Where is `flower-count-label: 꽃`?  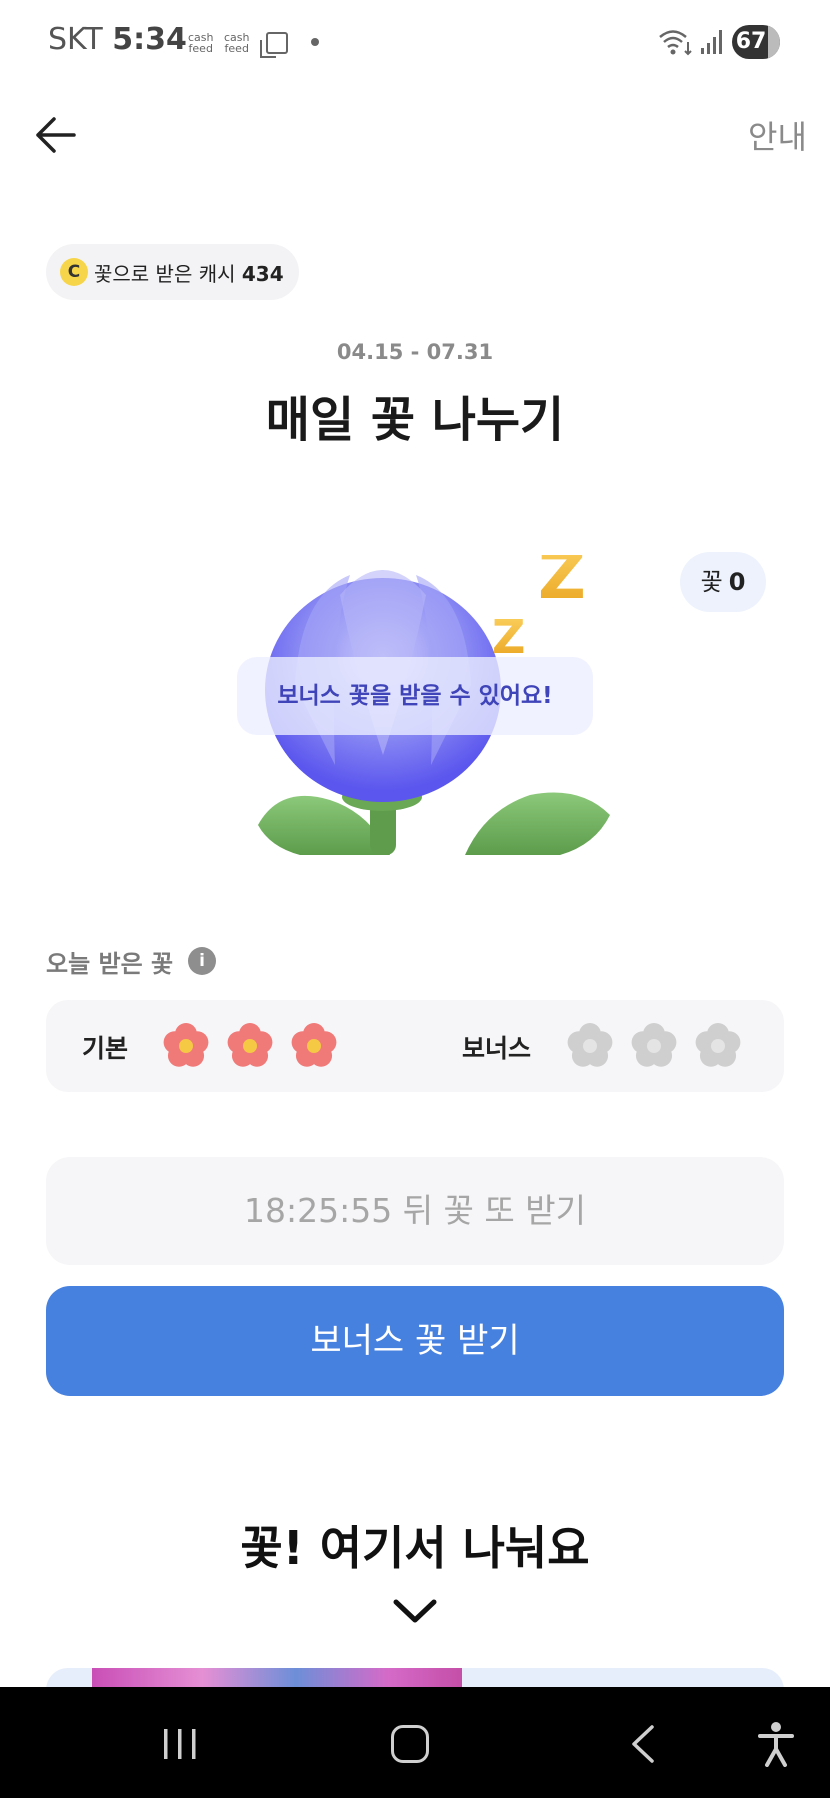 flower-count-label: 꽃 is located at coordinates (711, 582).